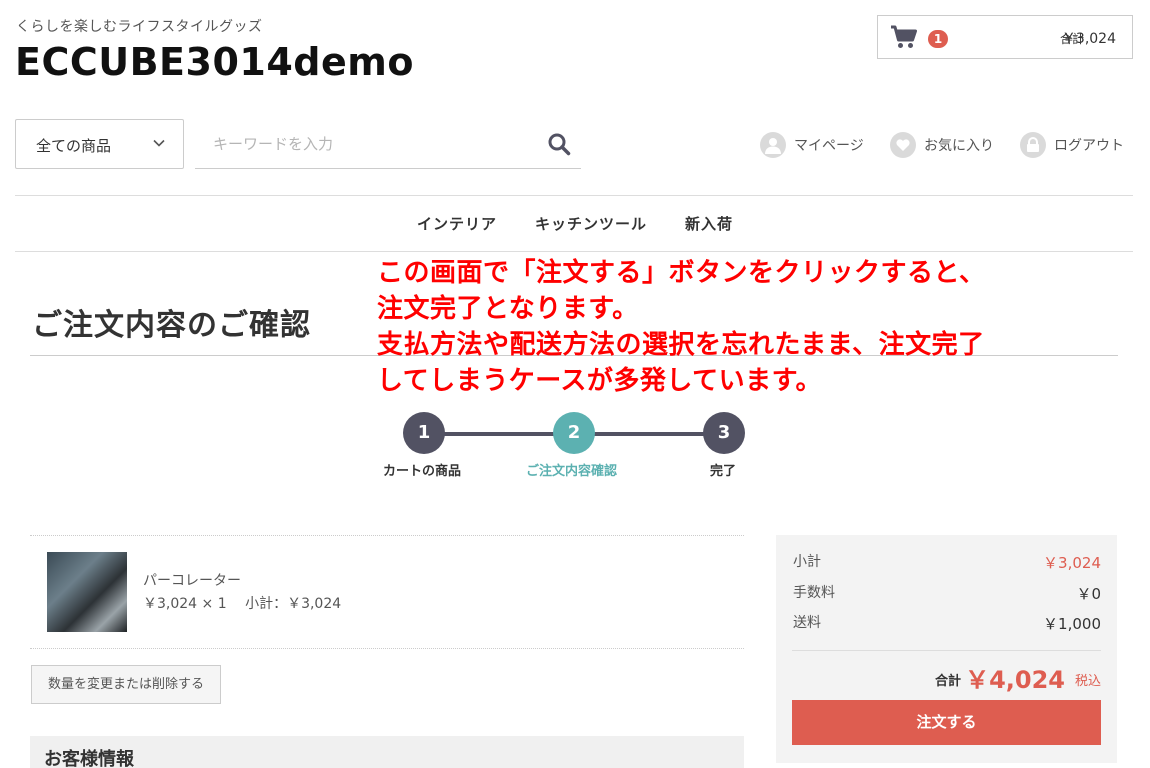  What do you see at coordinates (242, 604) in the screenshot?
I see `product-price-detail: ￥3,024 × 1 小計：￥3,024` at bounding box center [242, 604].